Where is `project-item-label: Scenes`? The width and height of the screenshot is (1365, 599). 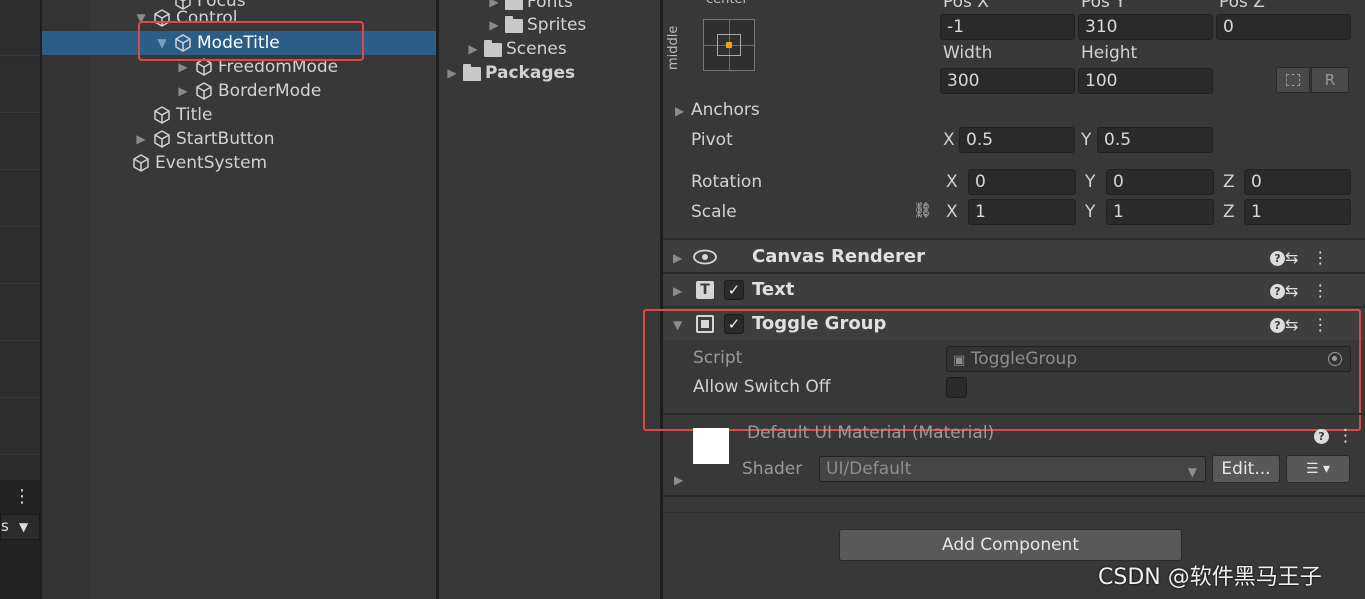
project-item-label: Scenes is located at coordinates (536, 49).